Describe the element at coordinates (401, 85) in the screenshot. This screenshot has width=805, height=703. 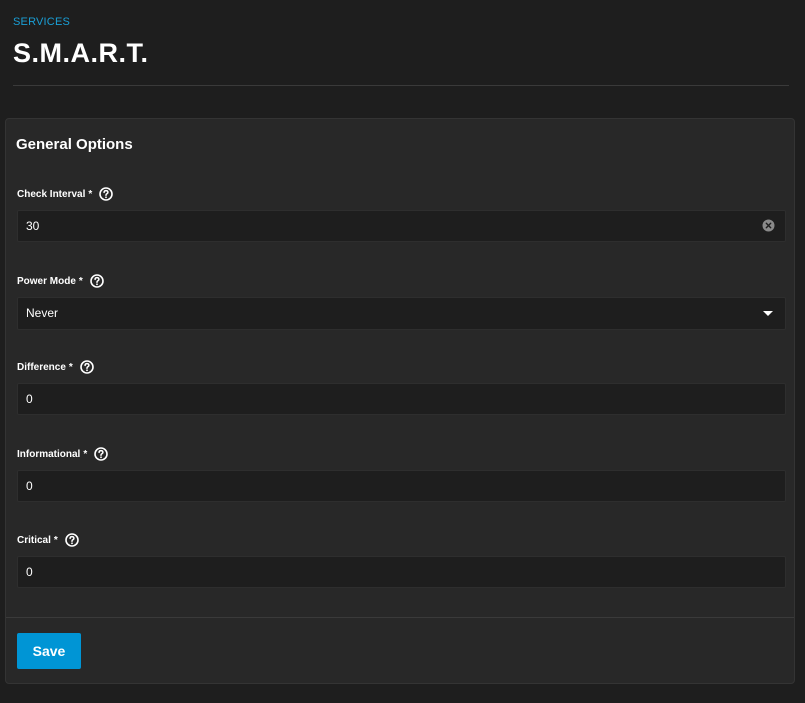
I see `header-divider` at that location.